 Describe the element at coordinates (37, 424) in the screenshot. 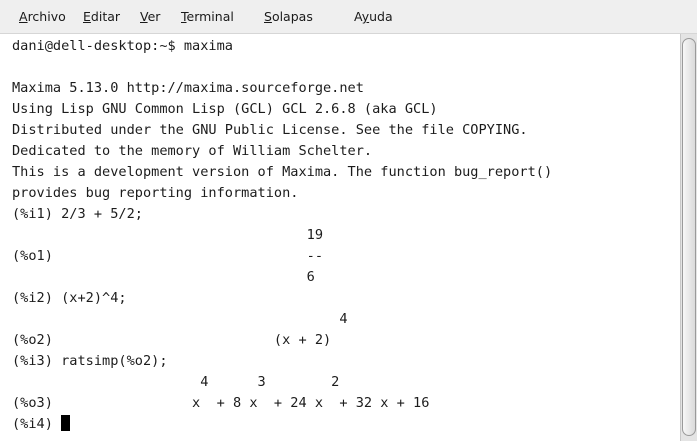

I see `prompt-text: (%i4)` at that location.